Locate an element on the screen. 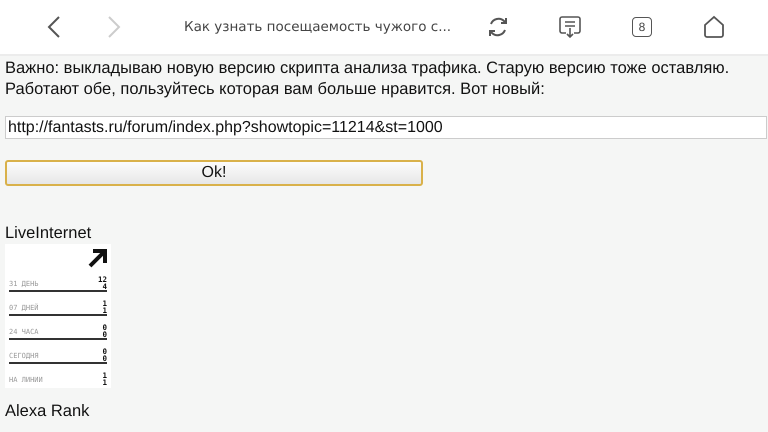 Image resolution: width=768 pixels, height=432 pixels. chevron-left-icon is located at coordinates (54, 27).